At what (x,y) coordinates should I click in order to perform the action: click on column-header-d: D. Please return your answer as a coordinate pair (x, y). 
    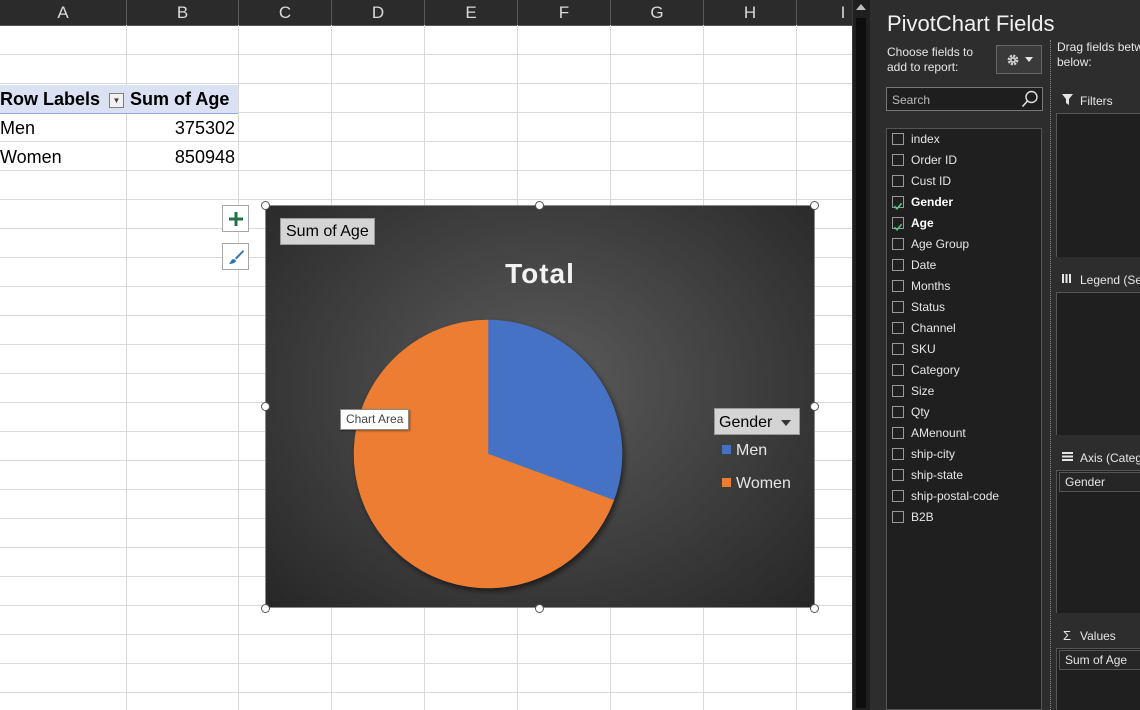
    Looking at the image, I should click on (378, 12).